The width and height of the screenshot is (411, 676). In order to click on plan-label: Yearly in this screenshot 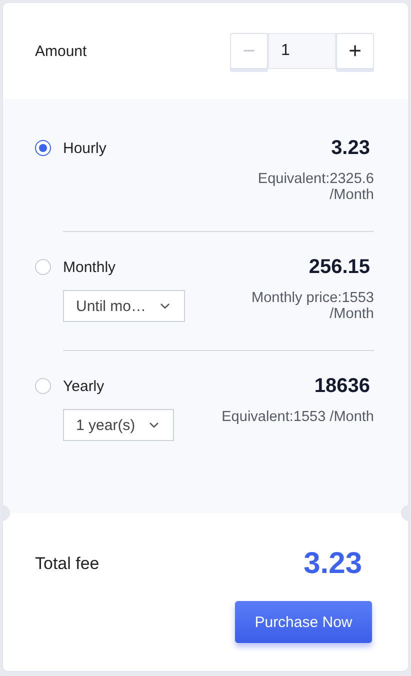, I will do `click(84, 386)`.